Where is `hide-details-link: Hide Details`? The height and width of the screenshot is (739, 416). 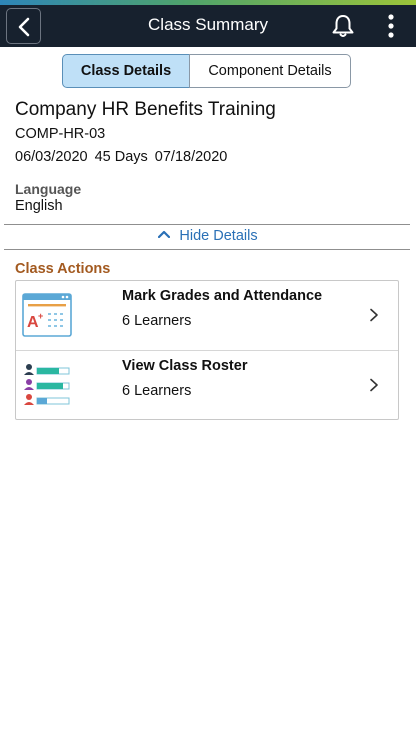 hide-details-link: Hide Details is located at coordinates (208, 238).